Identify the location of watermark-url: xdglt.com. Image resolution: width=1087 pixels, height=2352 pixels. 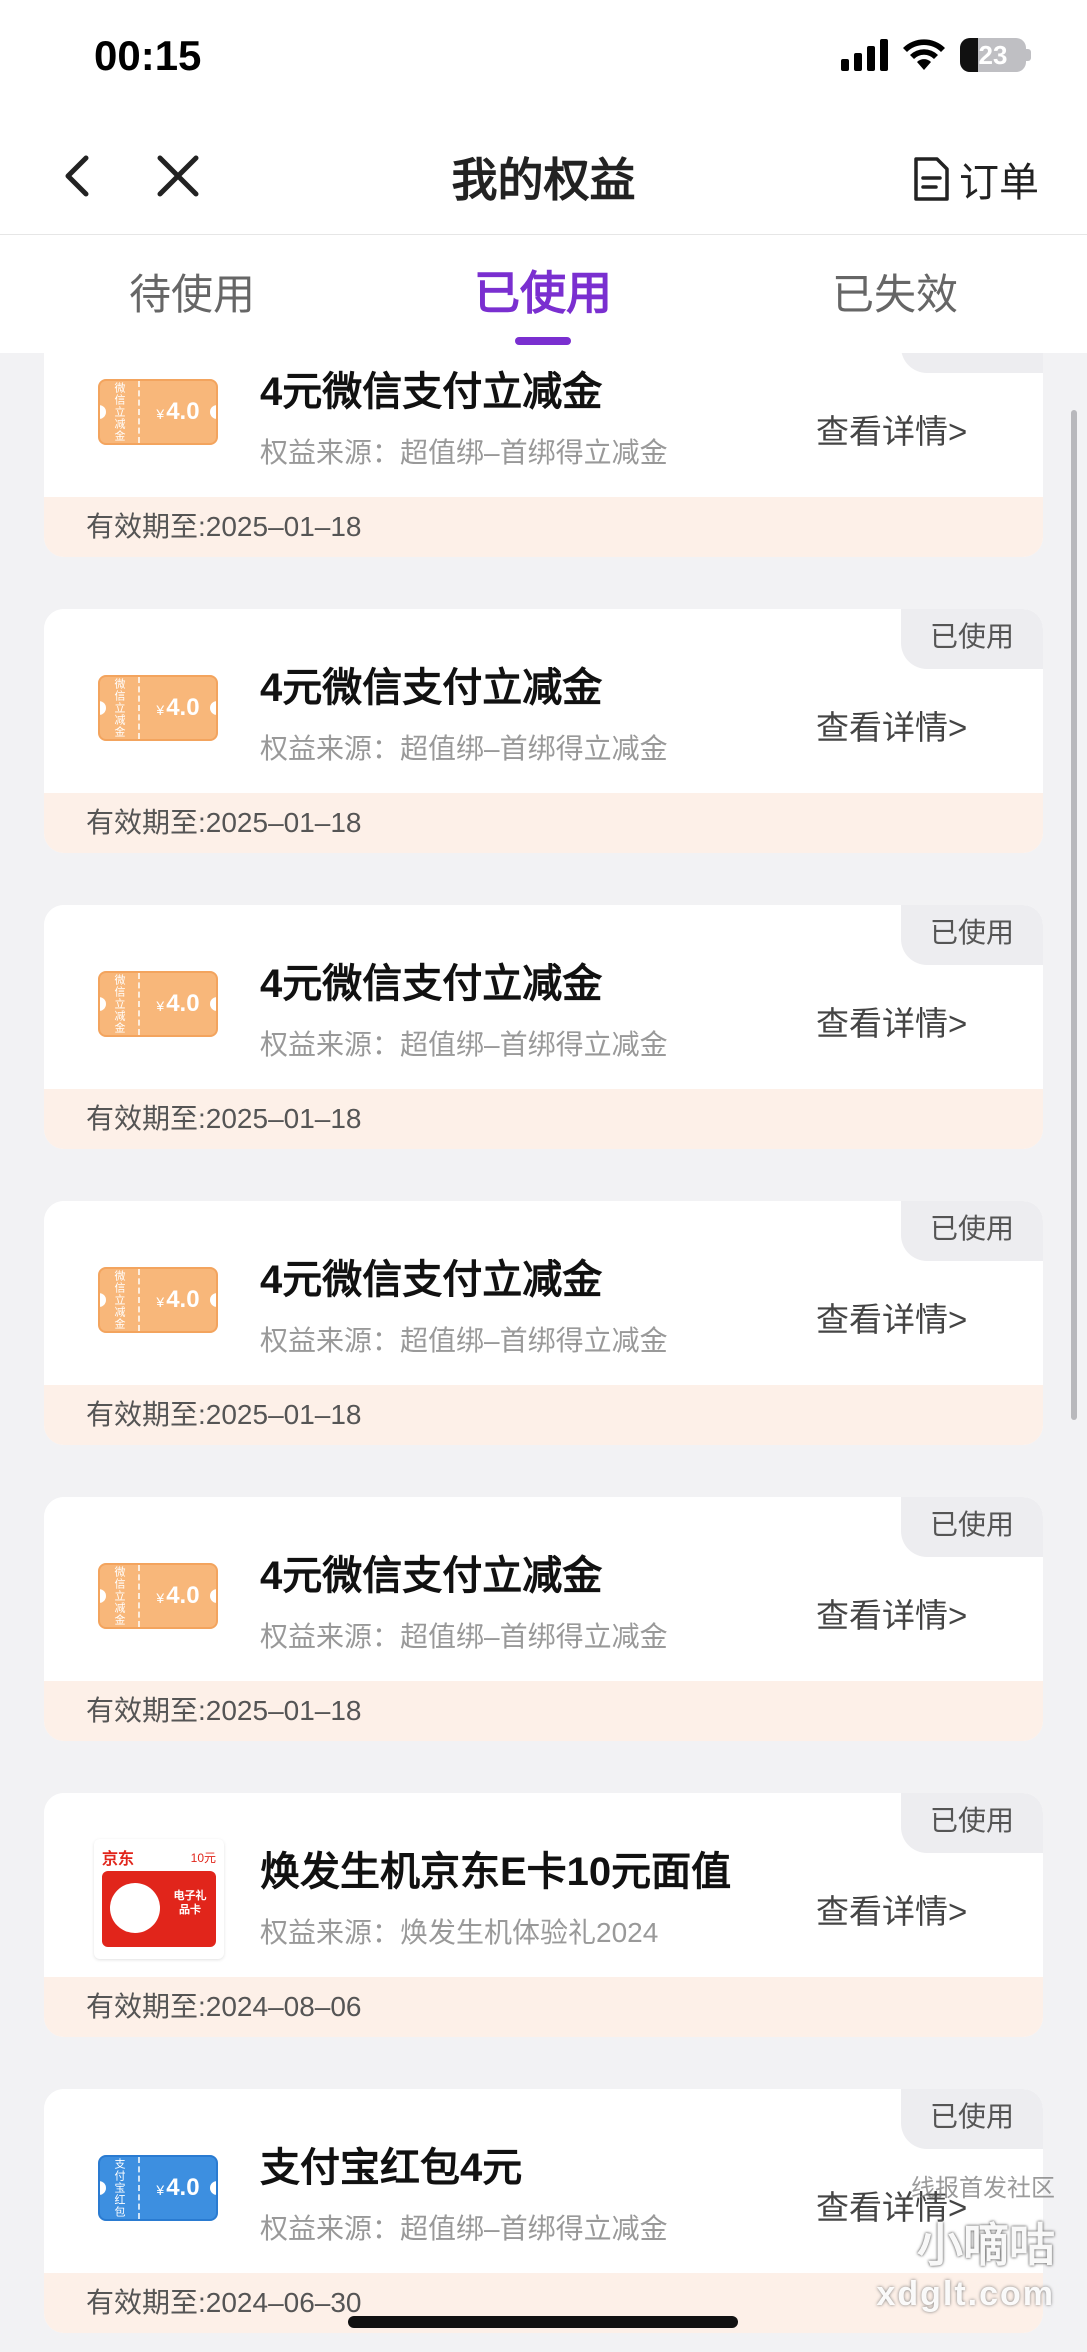
(965, 2294).